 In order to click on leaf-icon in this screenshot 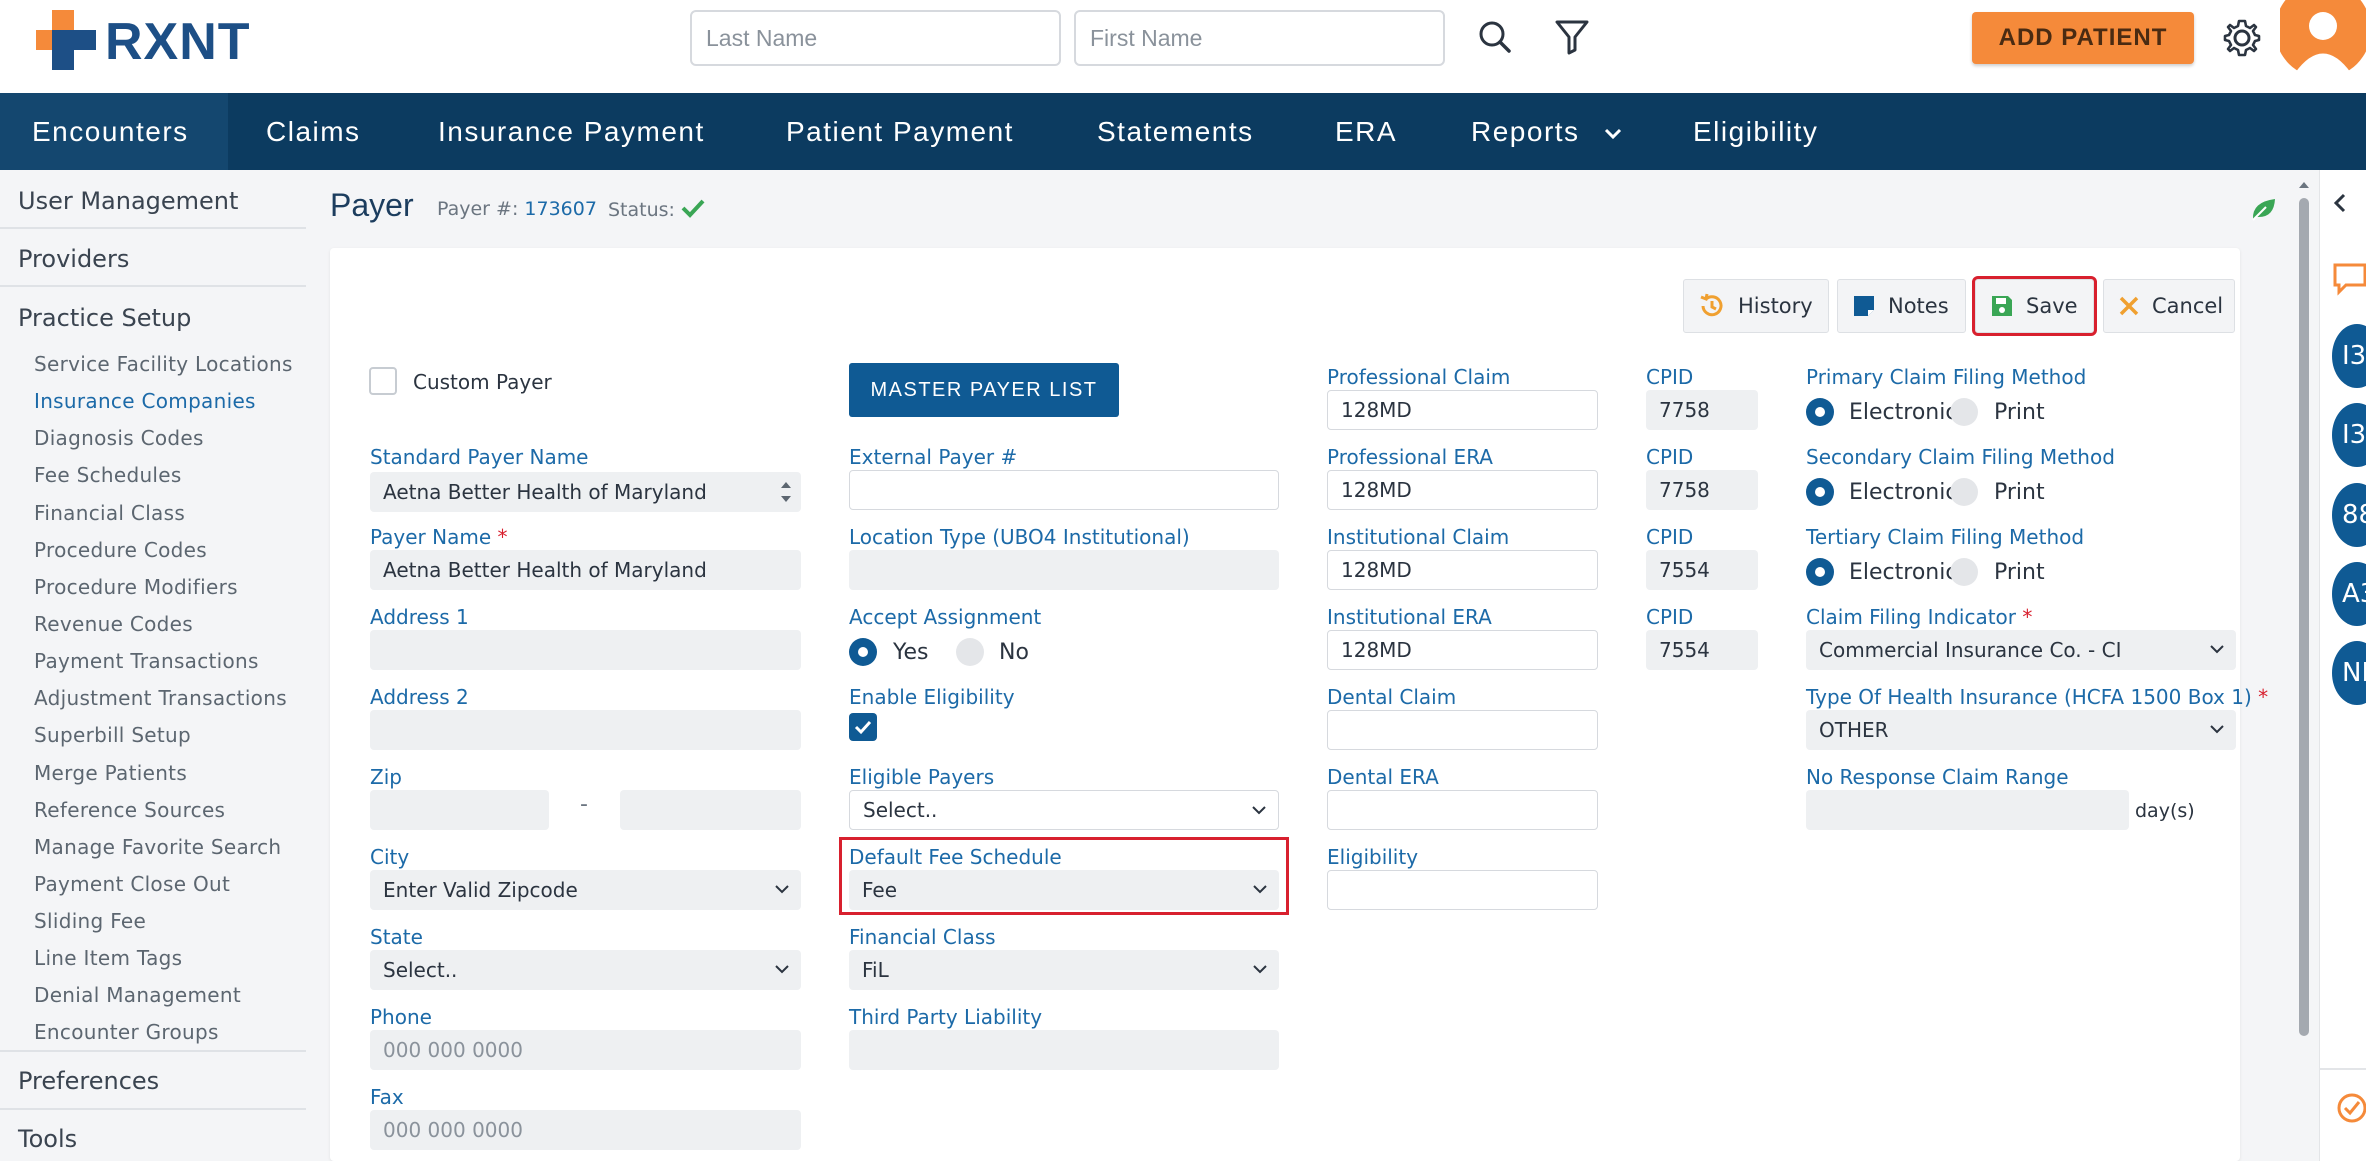, I will do `click(2264, 209)`.